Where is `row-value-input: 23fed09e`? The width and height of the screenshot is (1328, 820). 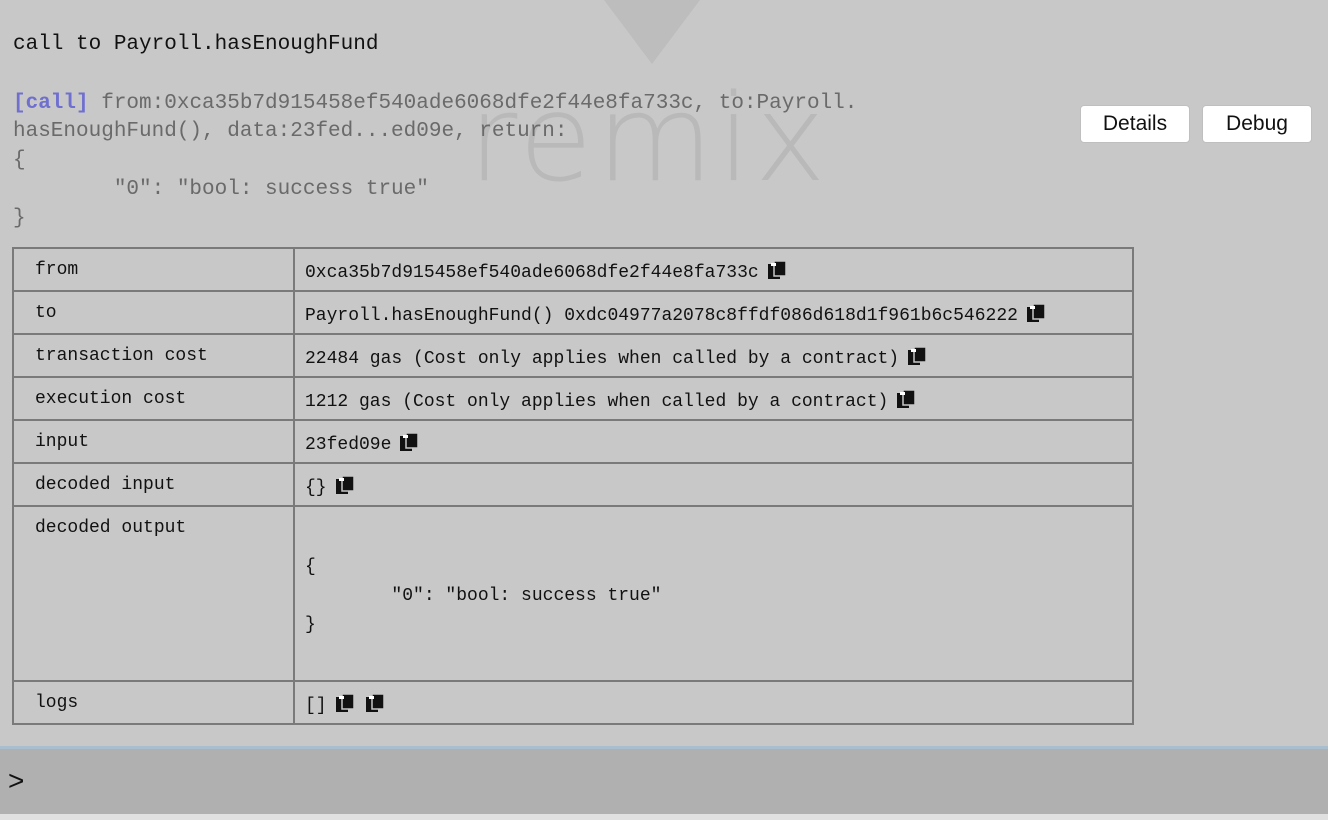 row-value-input: 23fed09e is located at coordinates (713, 441).